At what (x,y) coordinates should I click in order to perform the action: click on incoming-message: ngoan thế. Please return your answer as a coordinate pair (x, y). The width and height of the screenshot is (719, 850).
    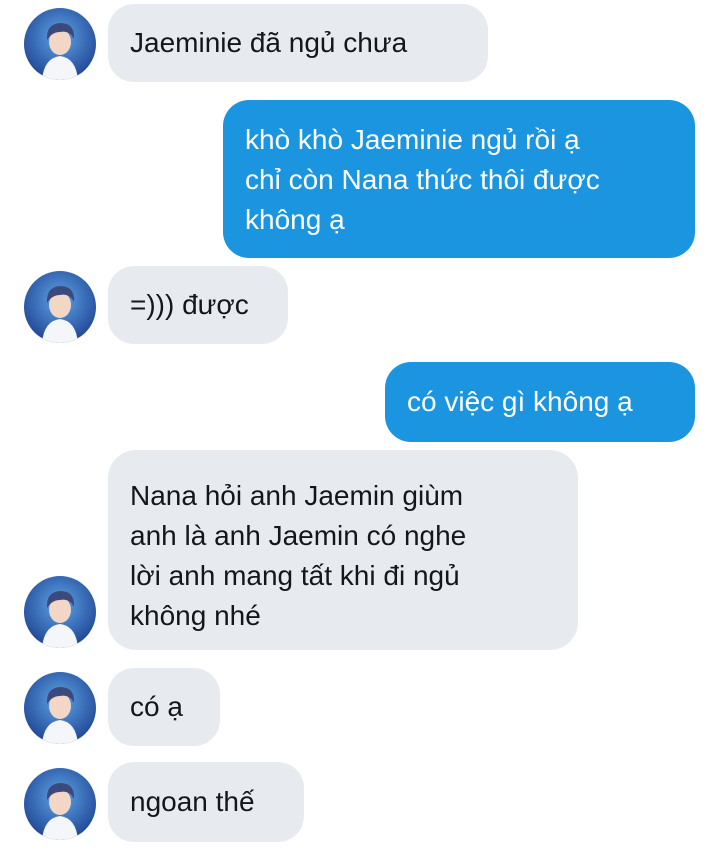
    Looking at the image, I should click on (206, 802).